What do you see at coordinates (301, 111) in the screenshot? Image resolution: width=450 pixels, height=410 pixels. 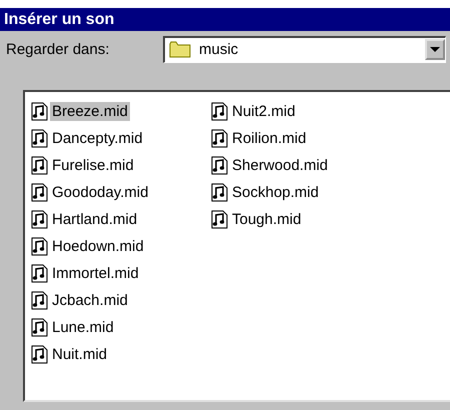 I see `file-item: Nuit2.mid` at bounding box center [301, 111].